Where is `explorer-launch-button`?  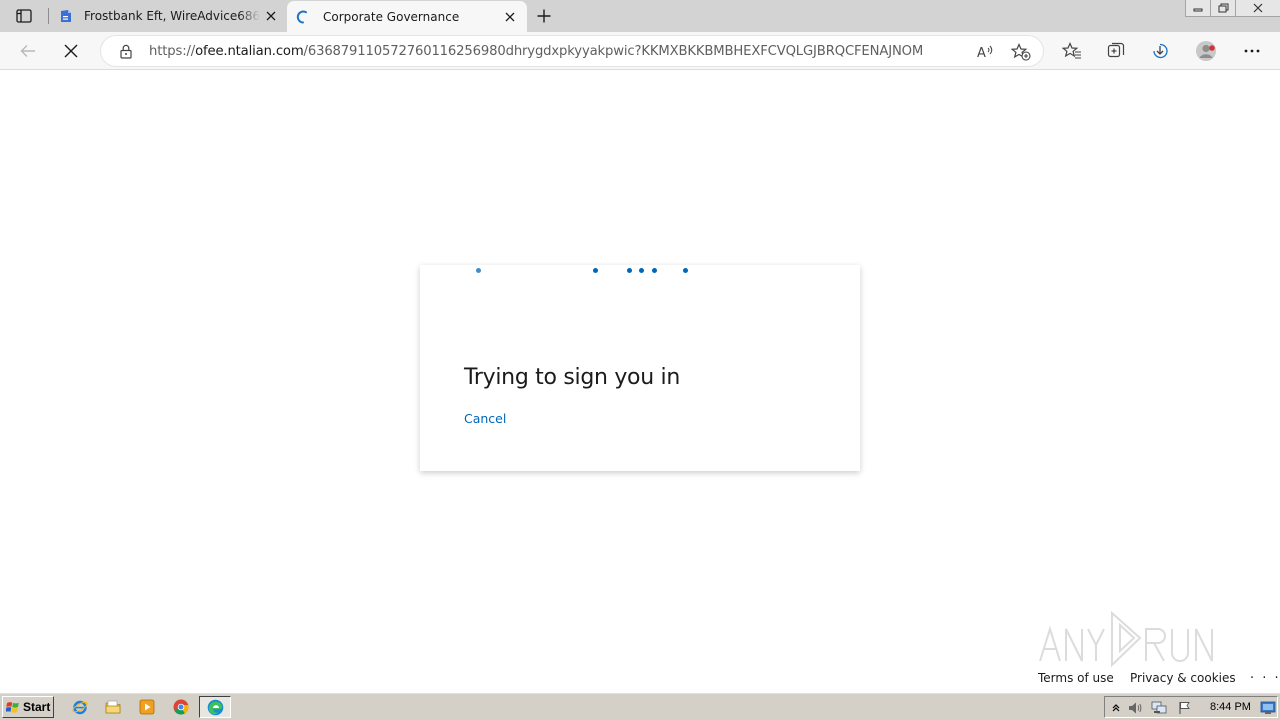 explorer-launch-button is located at coordinates (113, 707).